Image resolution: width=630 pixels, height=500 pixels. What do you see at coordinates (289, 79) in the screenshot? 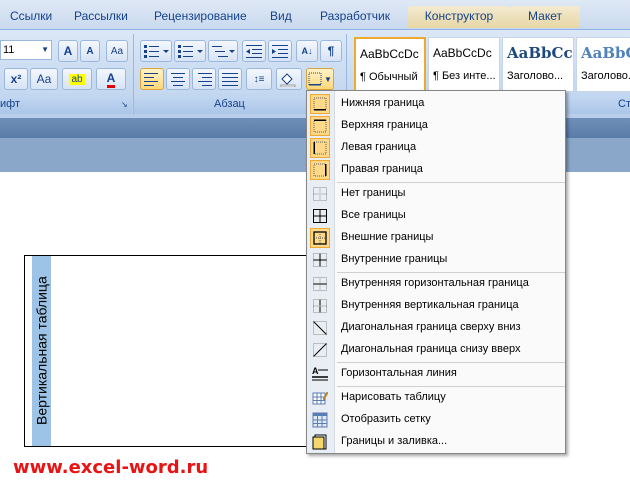
I see `shading-button` at bounding box center [289, 79].